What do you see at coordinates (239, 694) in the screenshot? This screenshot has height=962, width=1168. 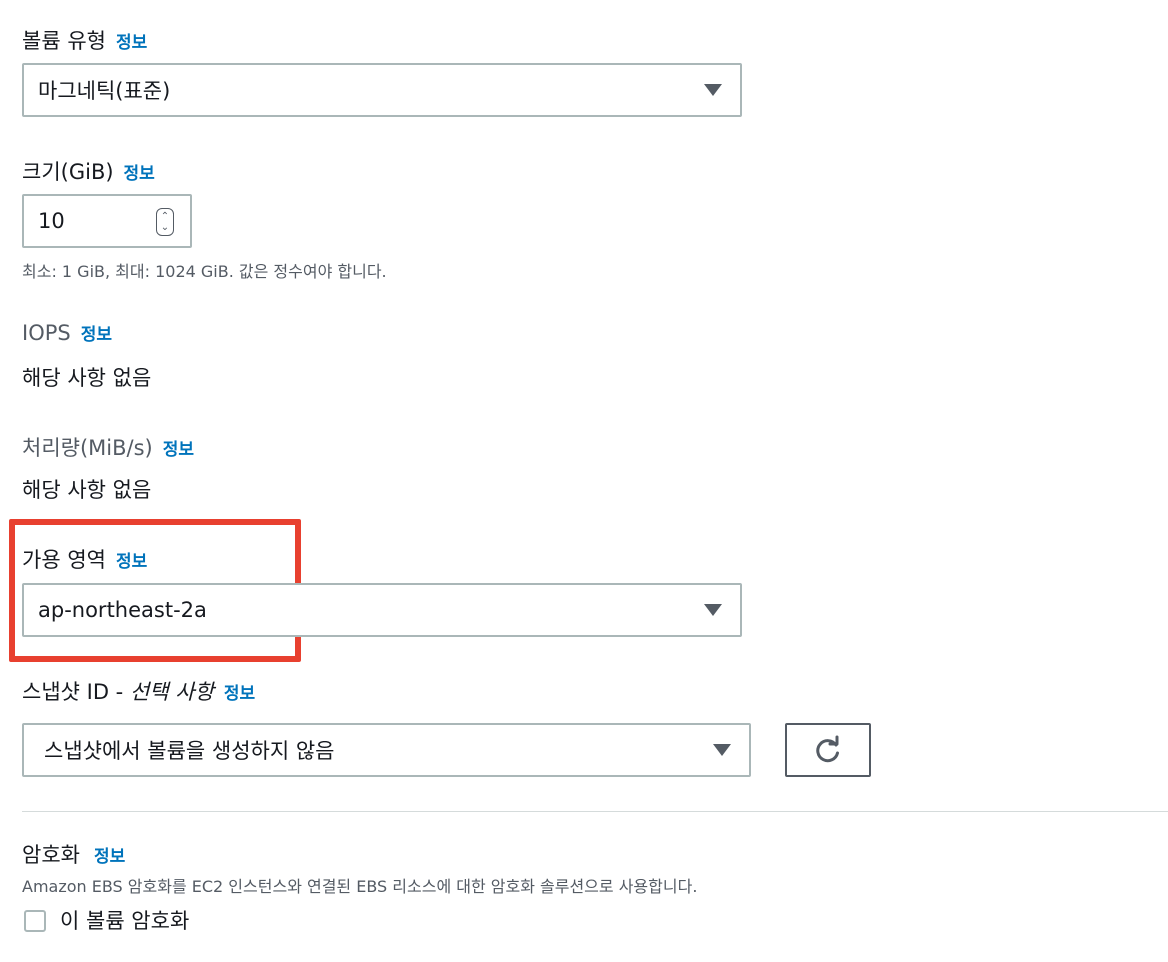 I see `snapshot-info-link: 정보` at bounding box center [239, 694].